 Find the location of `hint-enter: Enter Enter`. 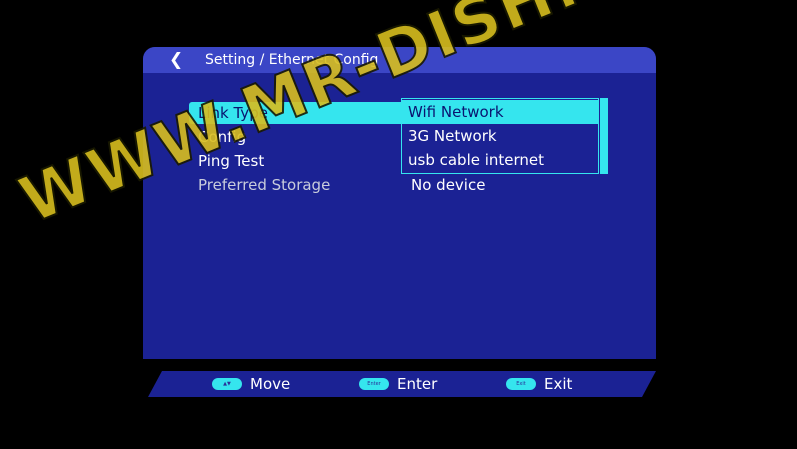

hint-enter: Enter Enter is located at coordinates (398, 384).